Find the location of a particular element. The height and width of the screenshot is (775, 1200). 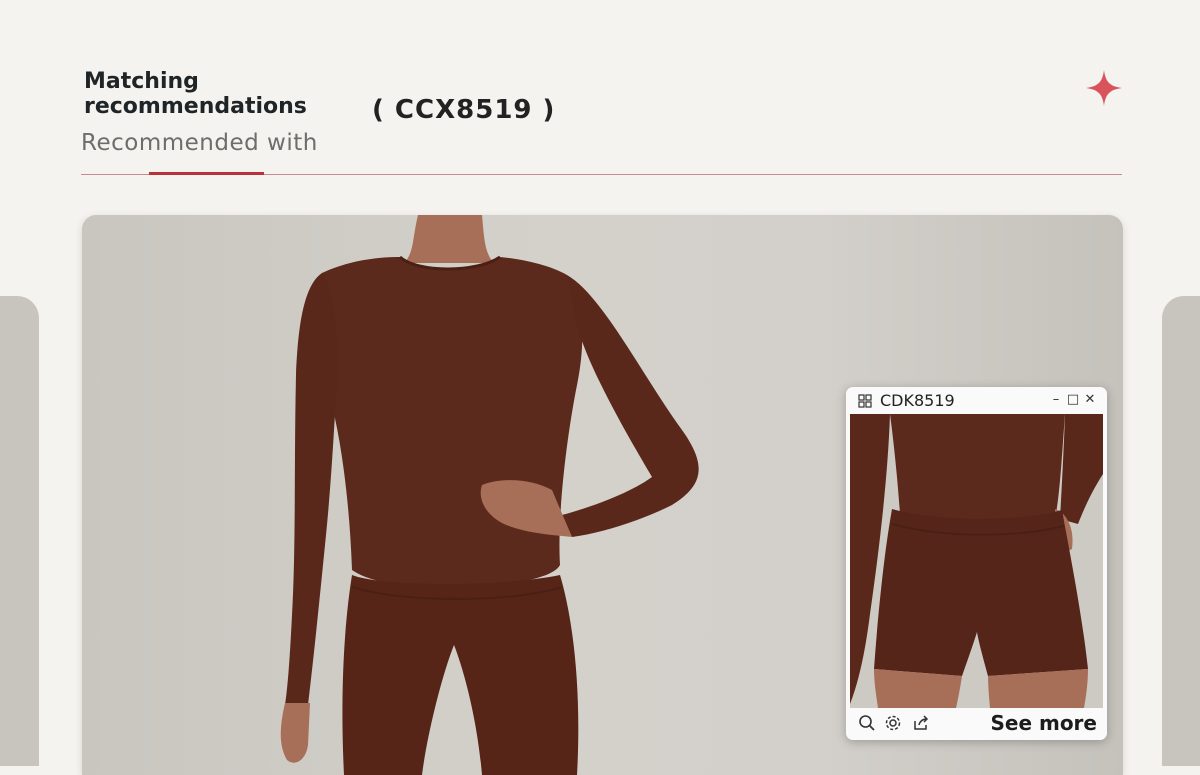

close-button: ✕ is located at coordinates (1090, 400).